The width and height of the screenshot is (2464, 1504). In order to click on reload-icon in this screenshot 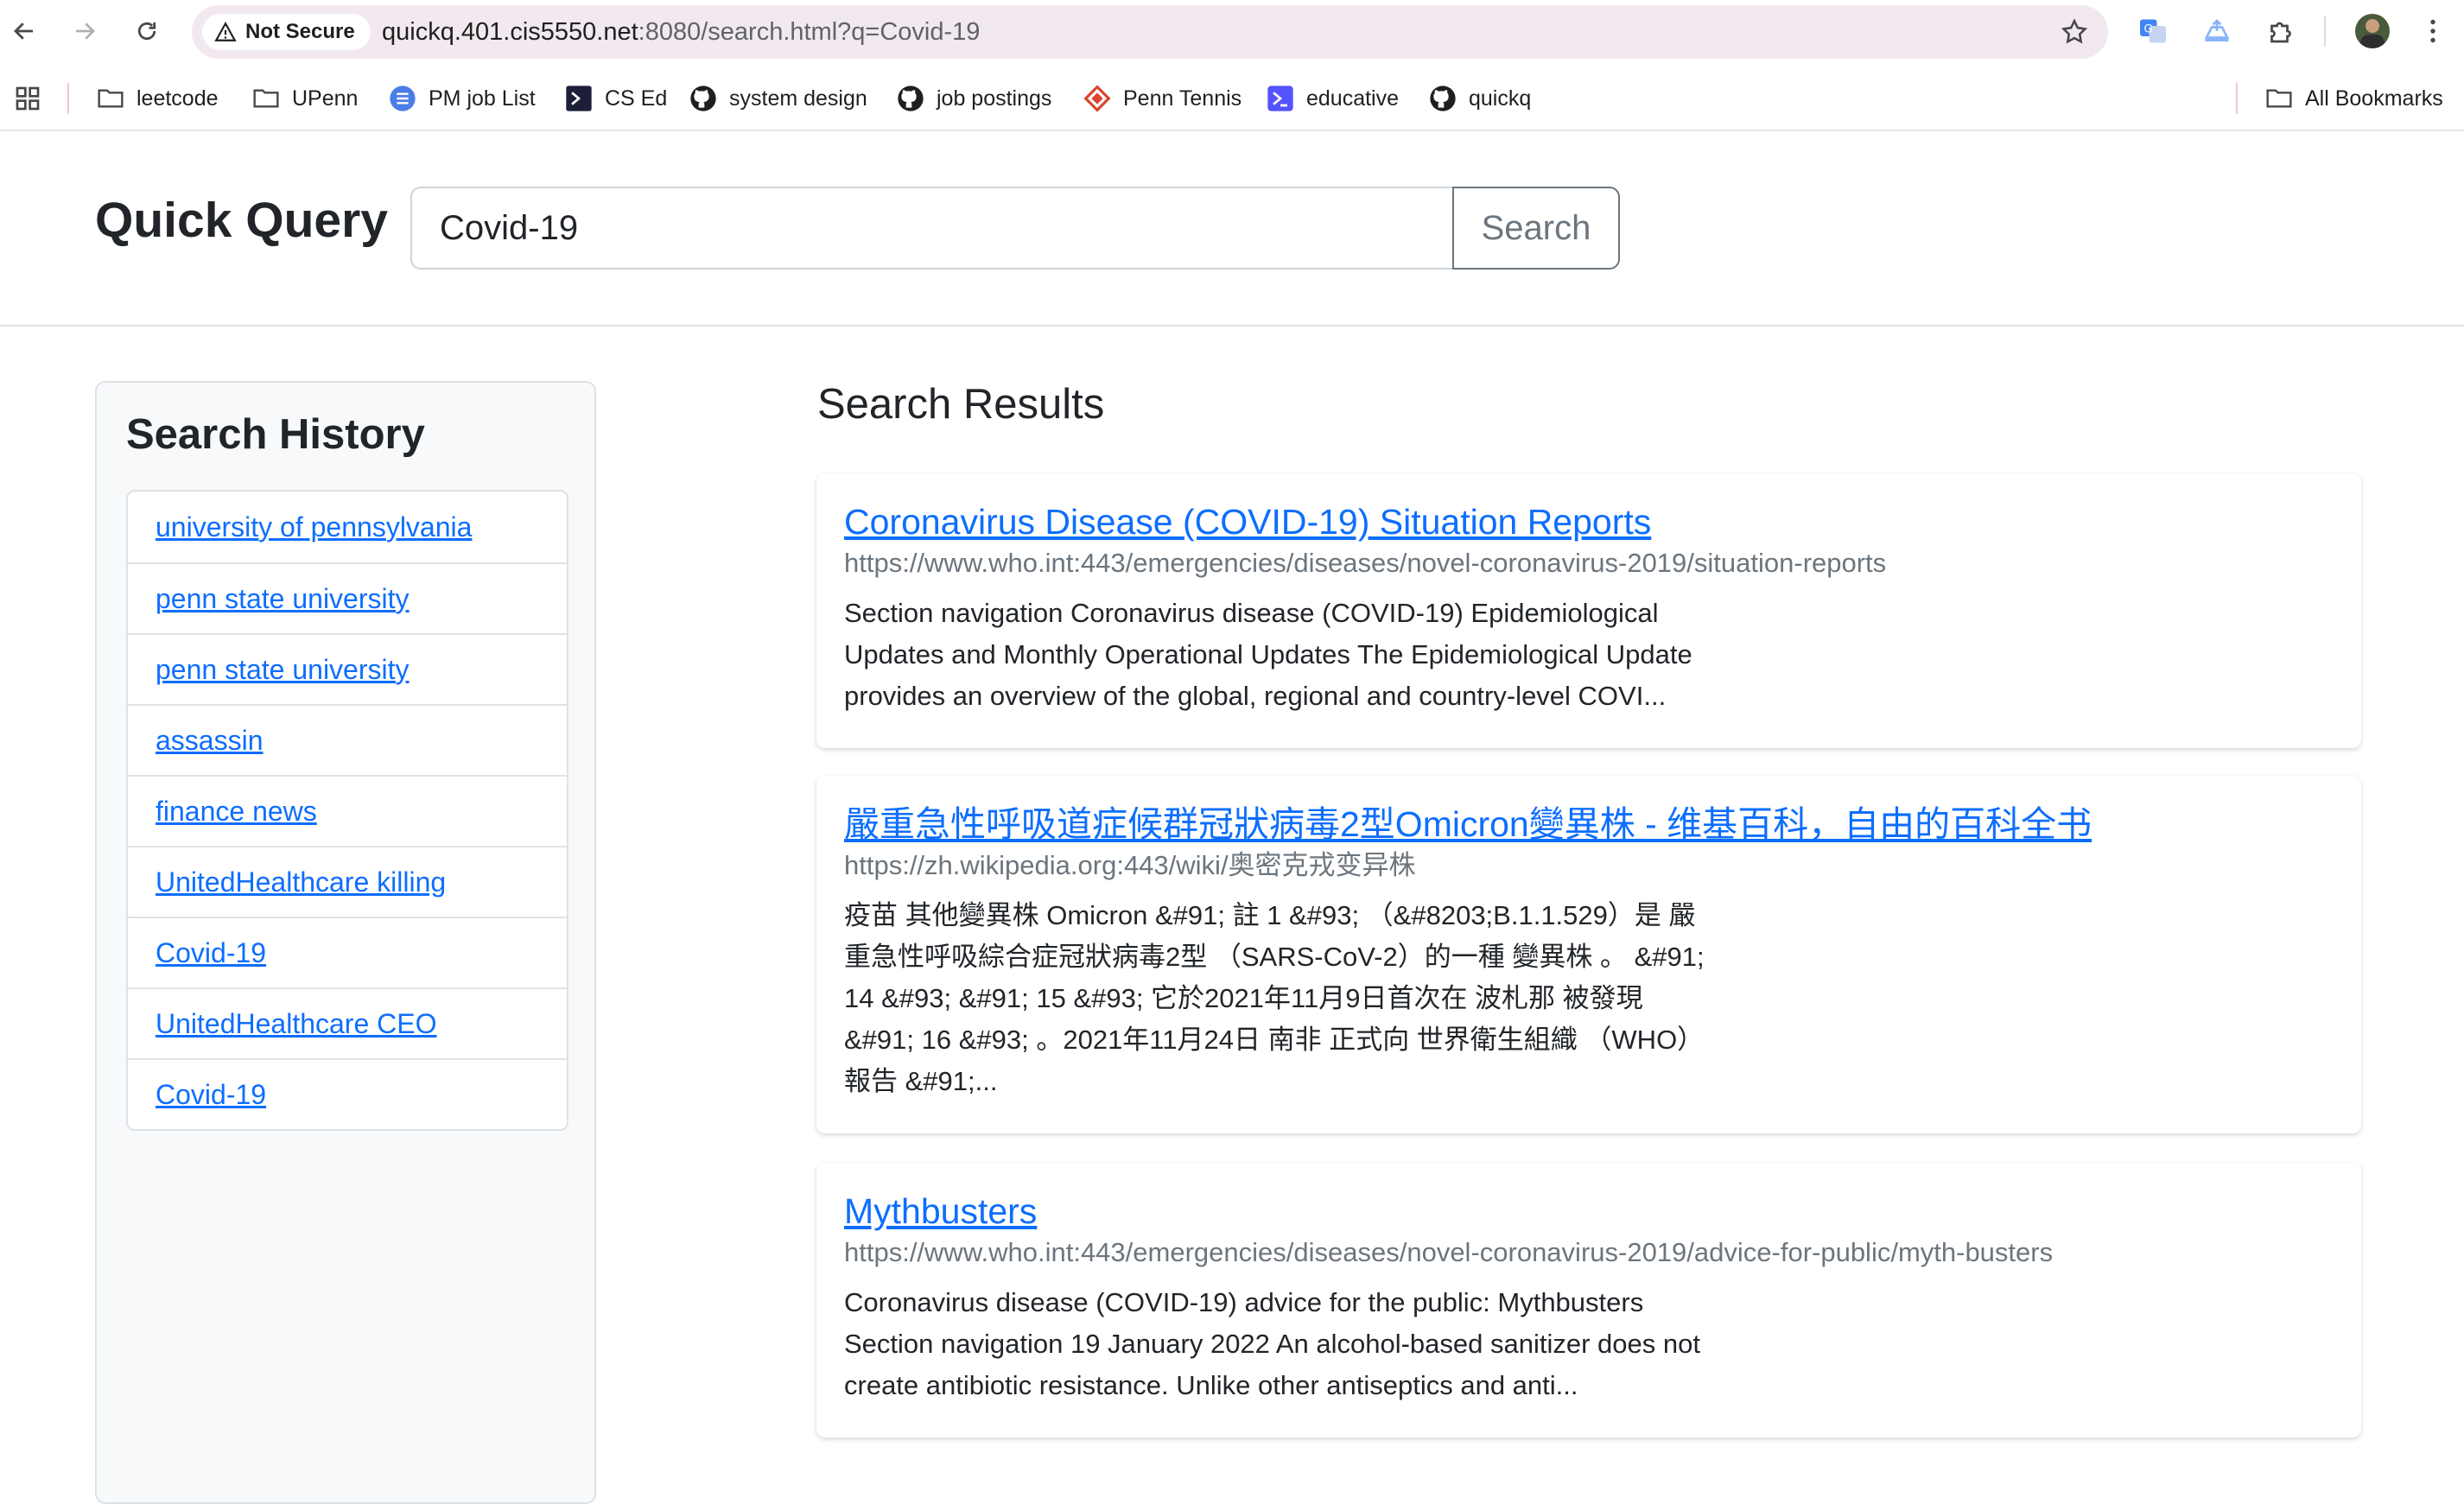, I will do `click(146, 31)`.